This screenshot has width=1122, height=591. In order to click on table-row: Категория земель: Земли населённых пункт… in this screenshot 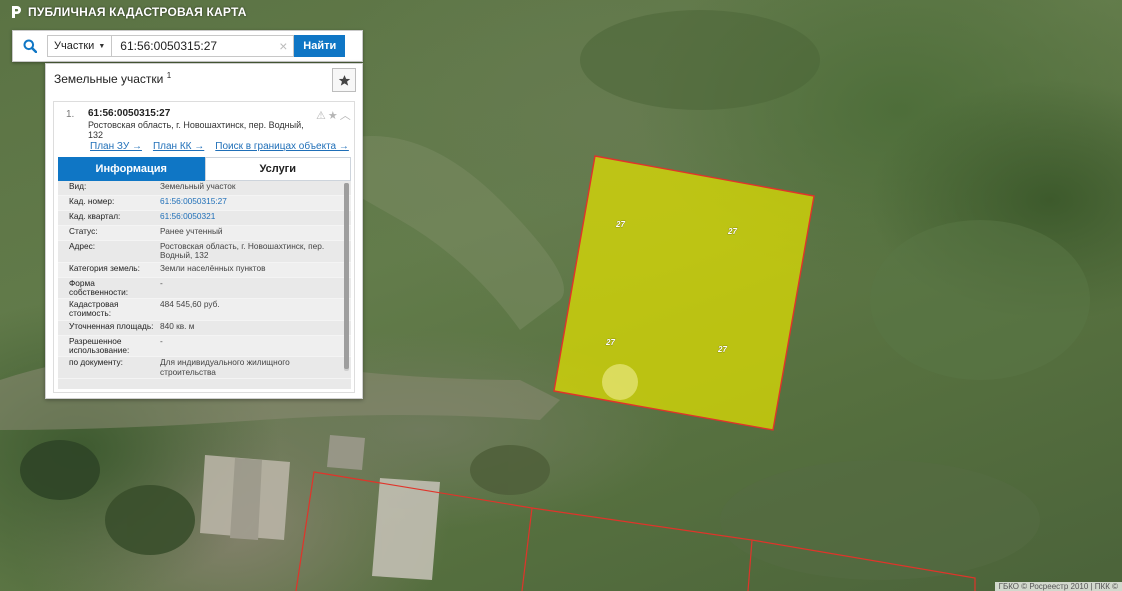, I will do `click(204, 270)`.